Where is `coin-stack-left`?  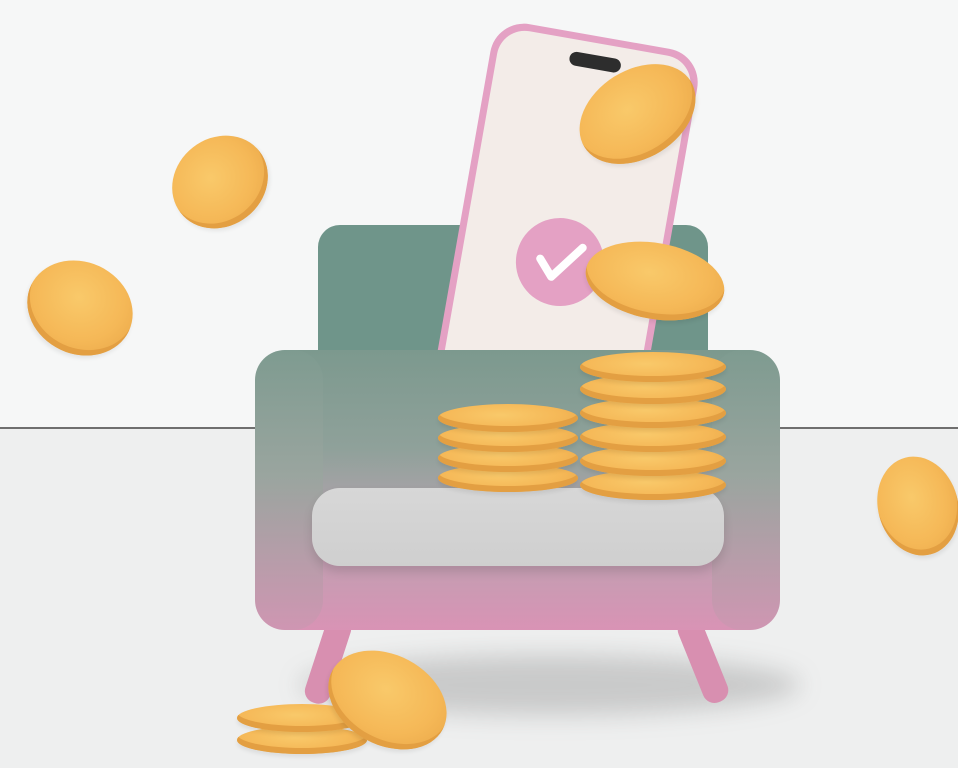
coin-stack-left is located at coordinates (508, 445).